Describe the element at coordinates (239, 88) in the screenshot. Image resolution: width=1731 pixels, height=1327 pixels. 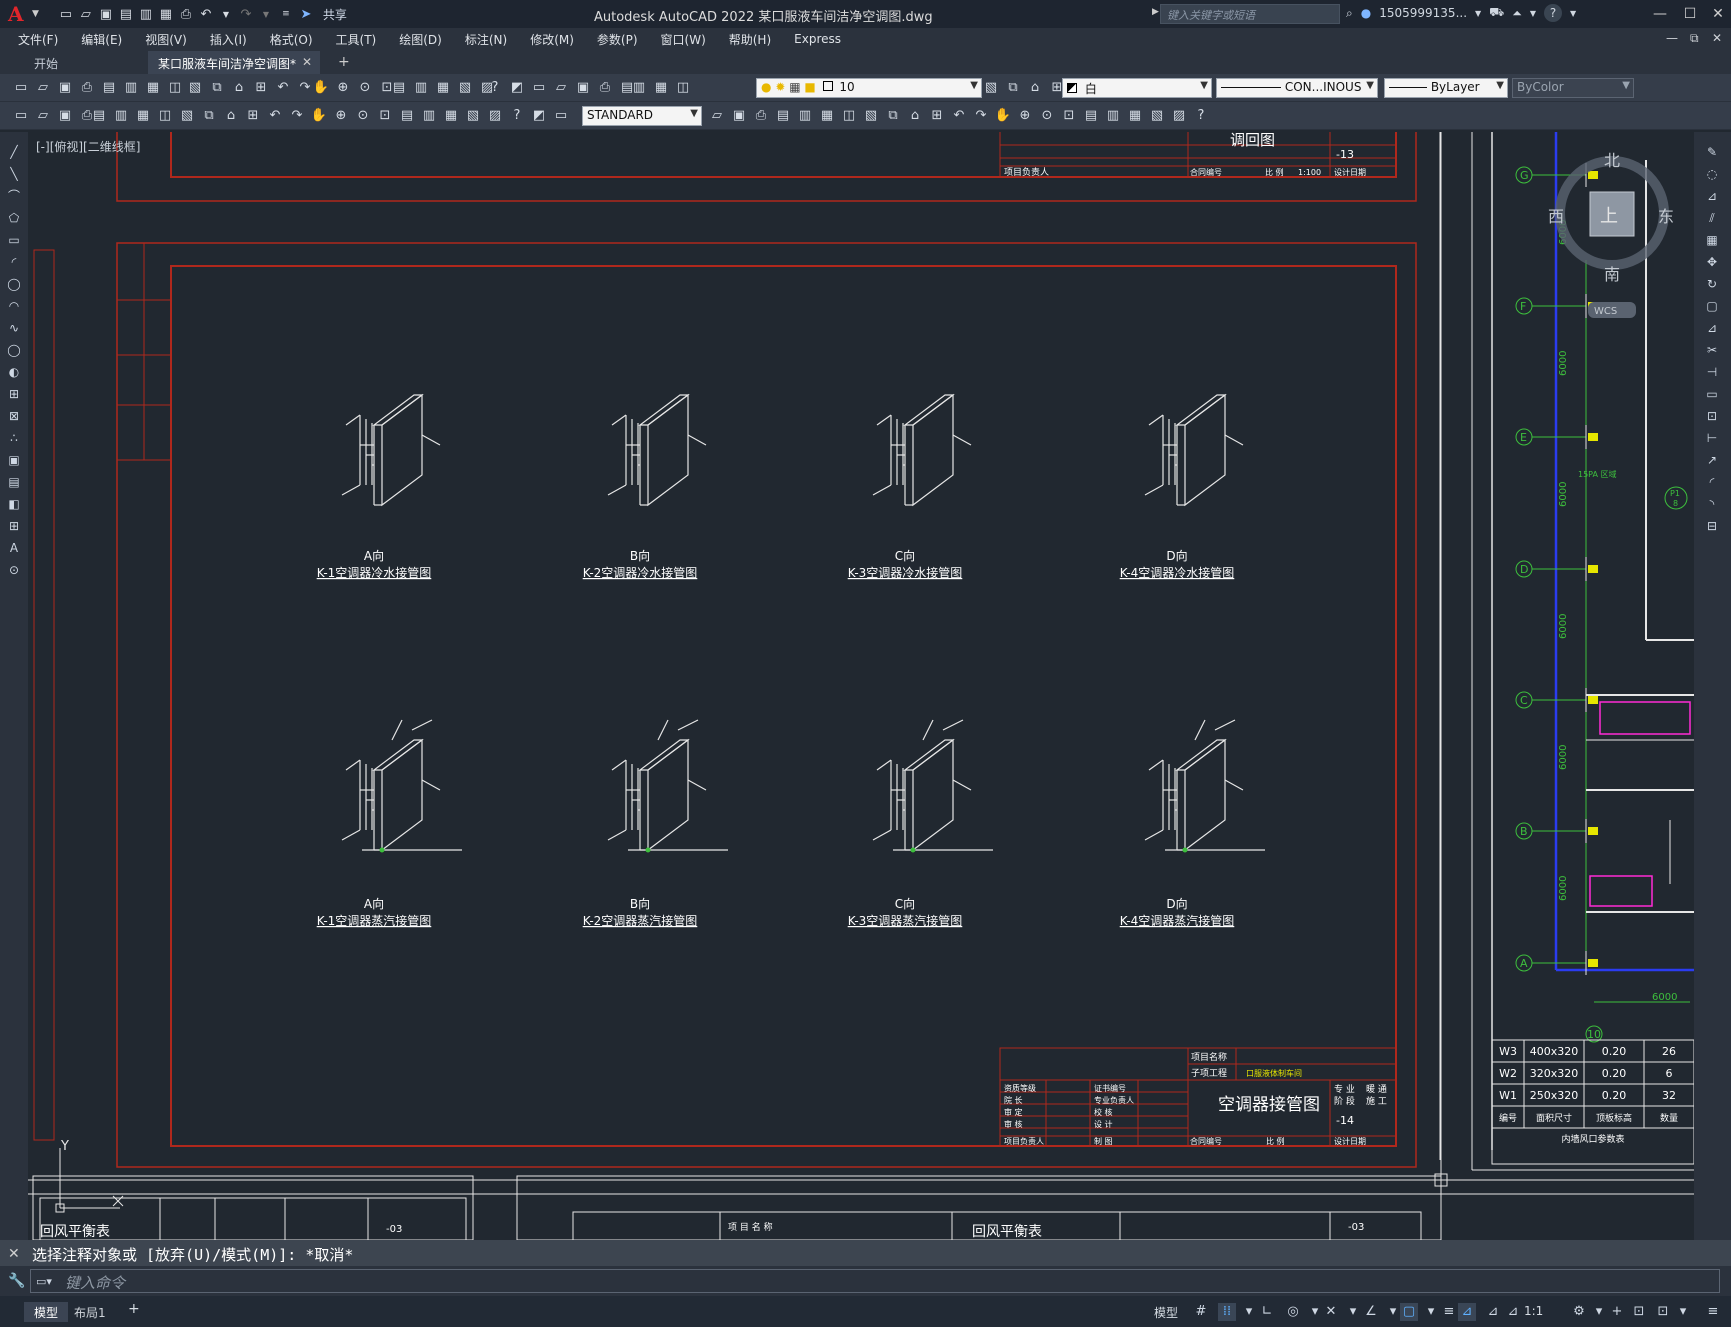
I see `standard-tool-icon: ⌂` at that location.